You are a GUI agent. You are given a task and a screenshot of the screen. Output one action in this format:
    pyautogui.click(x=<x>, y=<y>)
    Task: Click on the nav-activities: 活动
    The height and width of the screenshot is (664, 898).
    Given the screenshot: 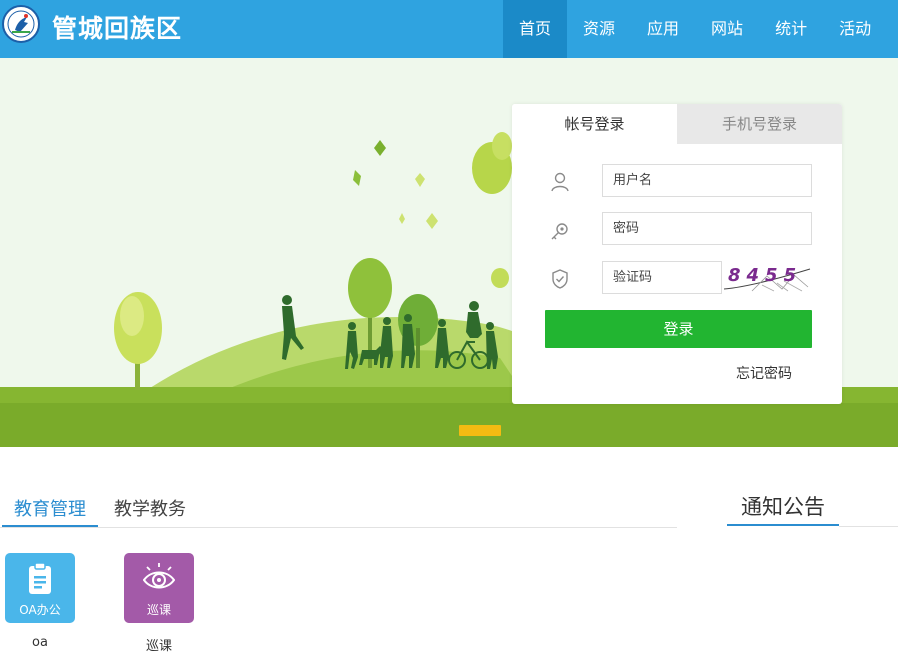 What is the action you would take?
    pyautogui.click(x=855, y=29)
    